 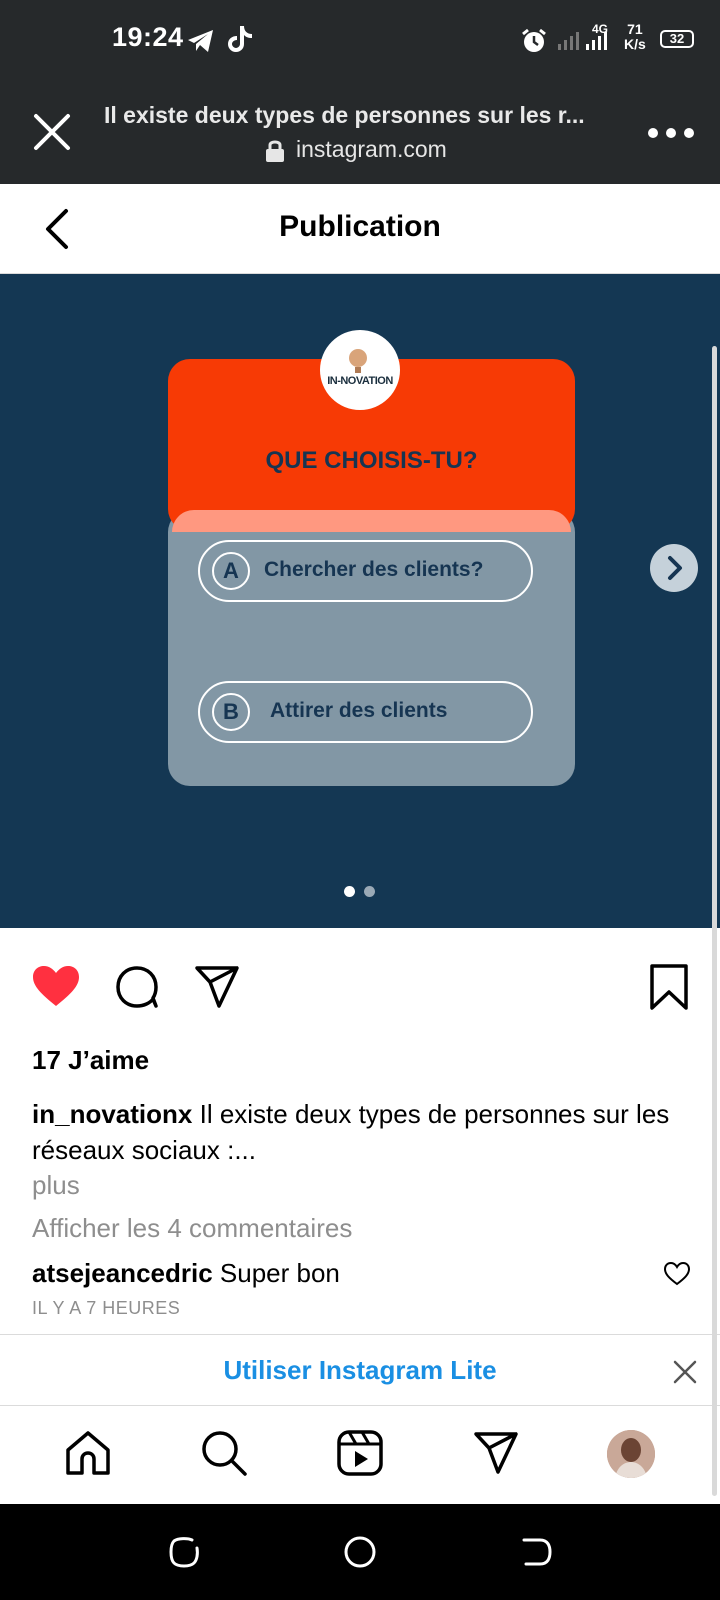 I want to click on tiktok-icon, so click(x=240, y=39).